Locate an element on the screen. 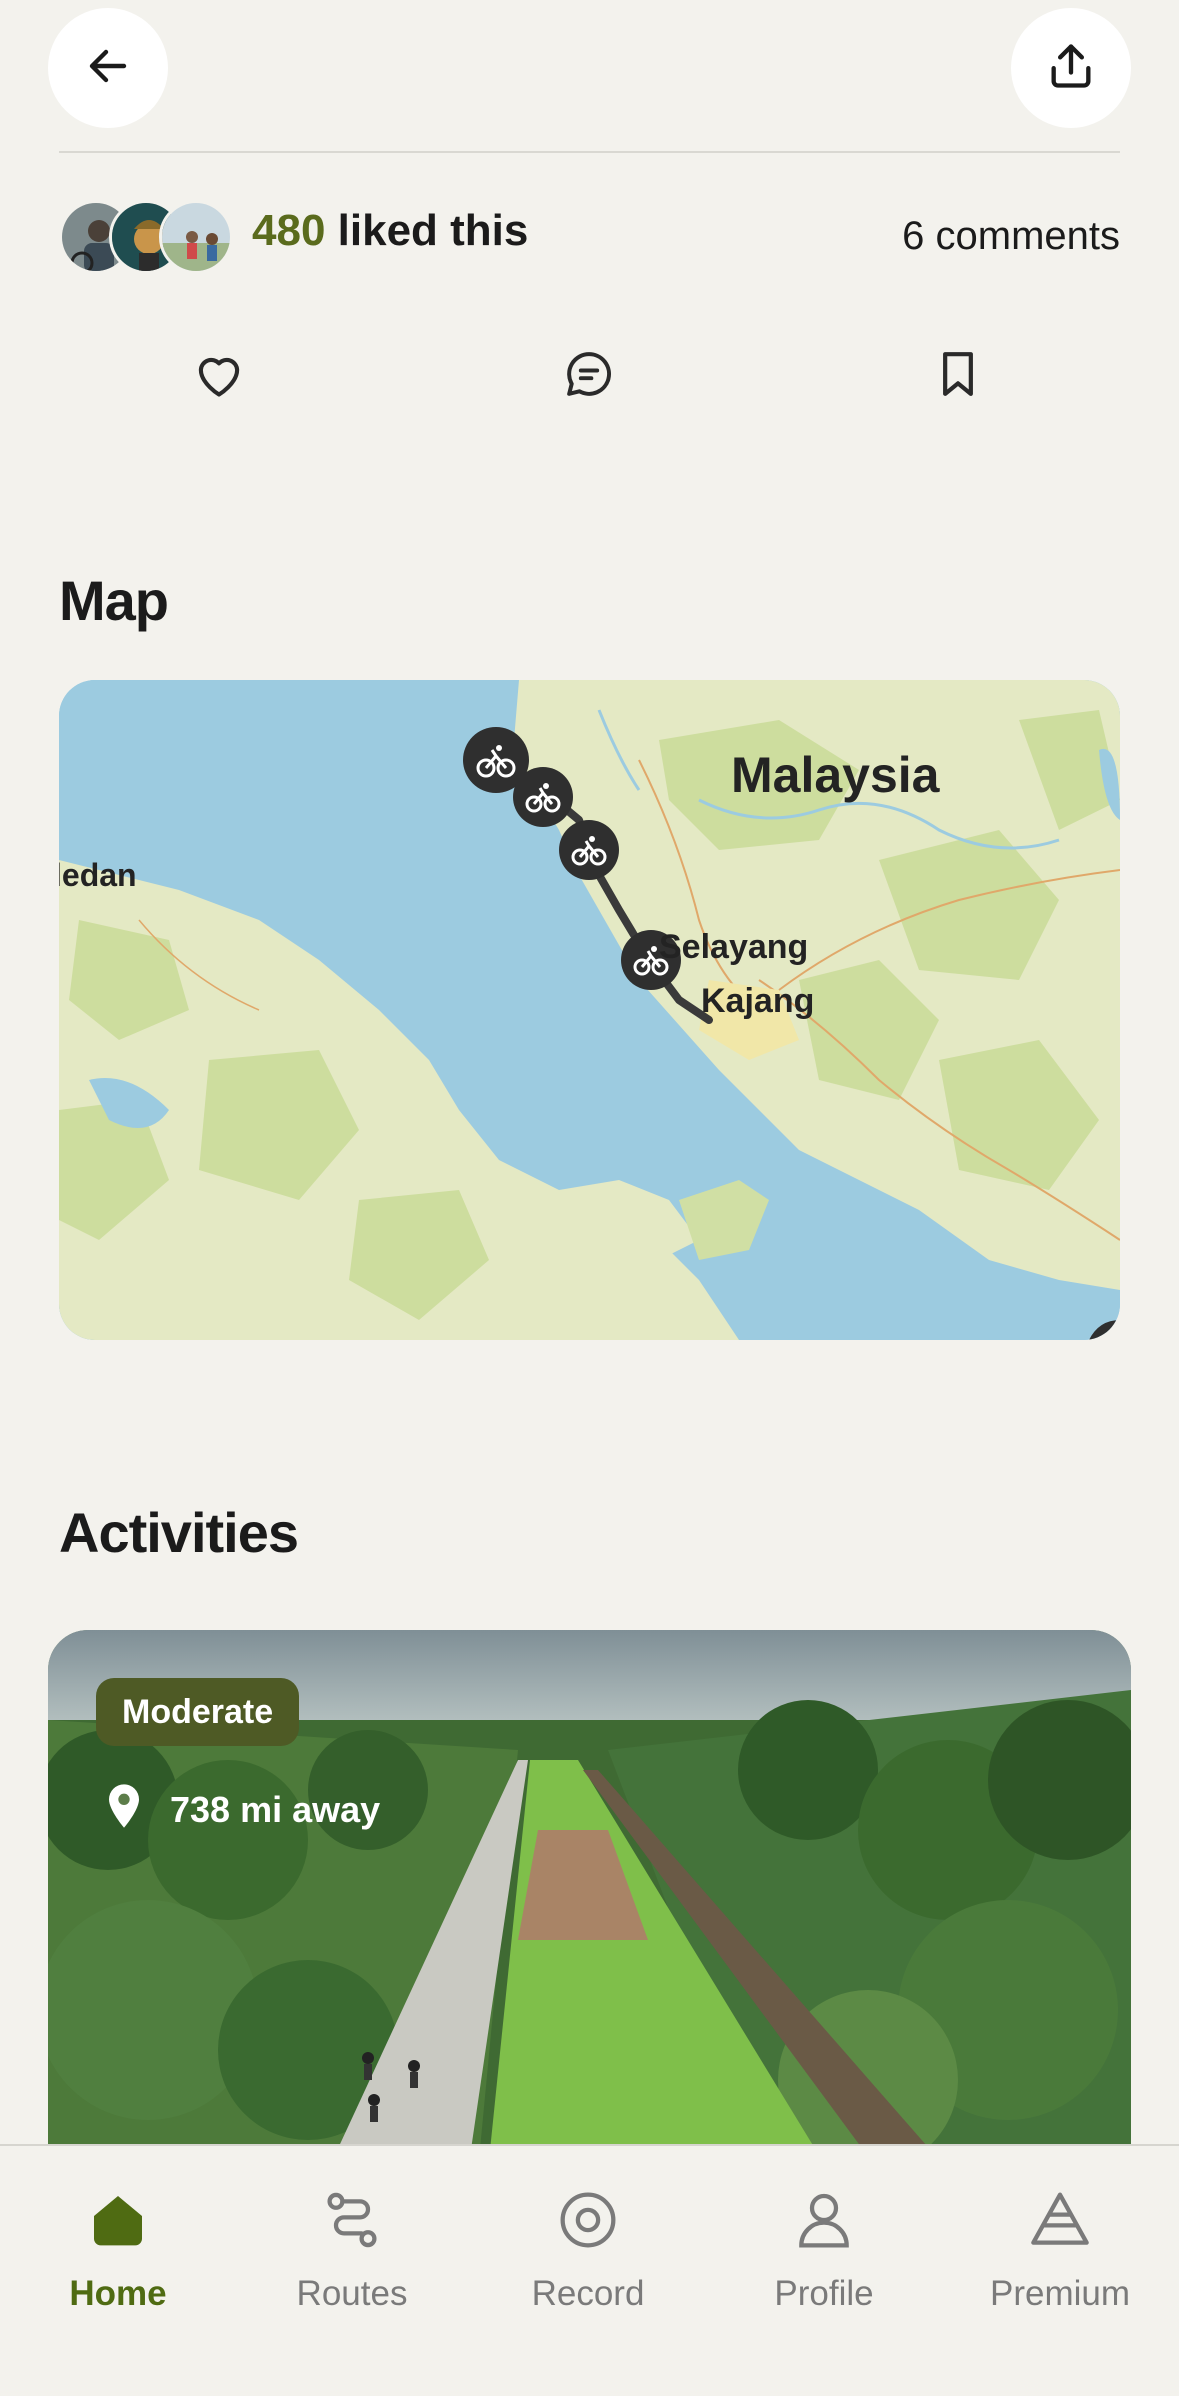 This screenshot has height=2396, width=1179. nav-premium: Premium is located at coordinates (1060, 2244).